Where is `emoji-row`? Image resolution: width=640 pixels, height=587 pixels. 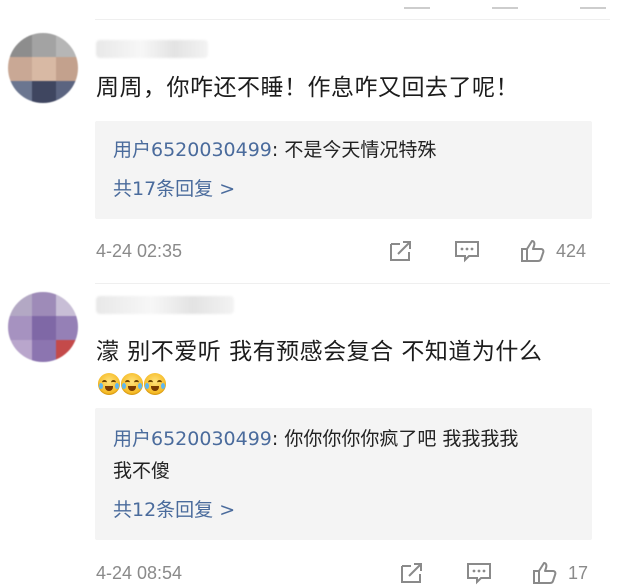
emoji-row is located at coordinates (132, 384).